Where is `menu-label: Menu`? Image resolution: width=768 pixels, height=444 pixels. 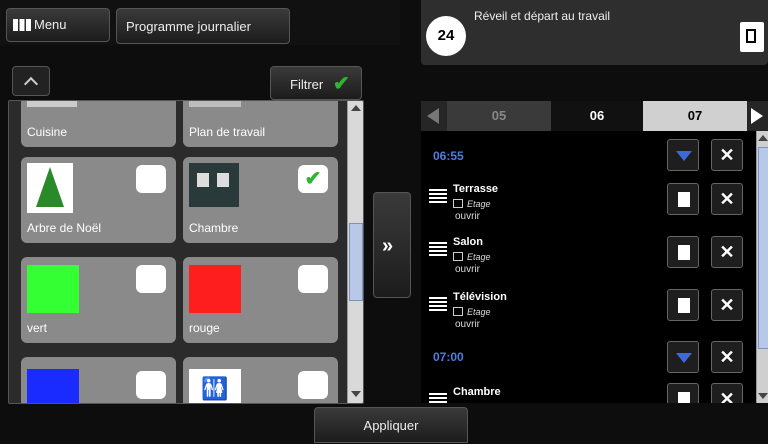 menu-label: Menu is located at coordinates (50, 24).